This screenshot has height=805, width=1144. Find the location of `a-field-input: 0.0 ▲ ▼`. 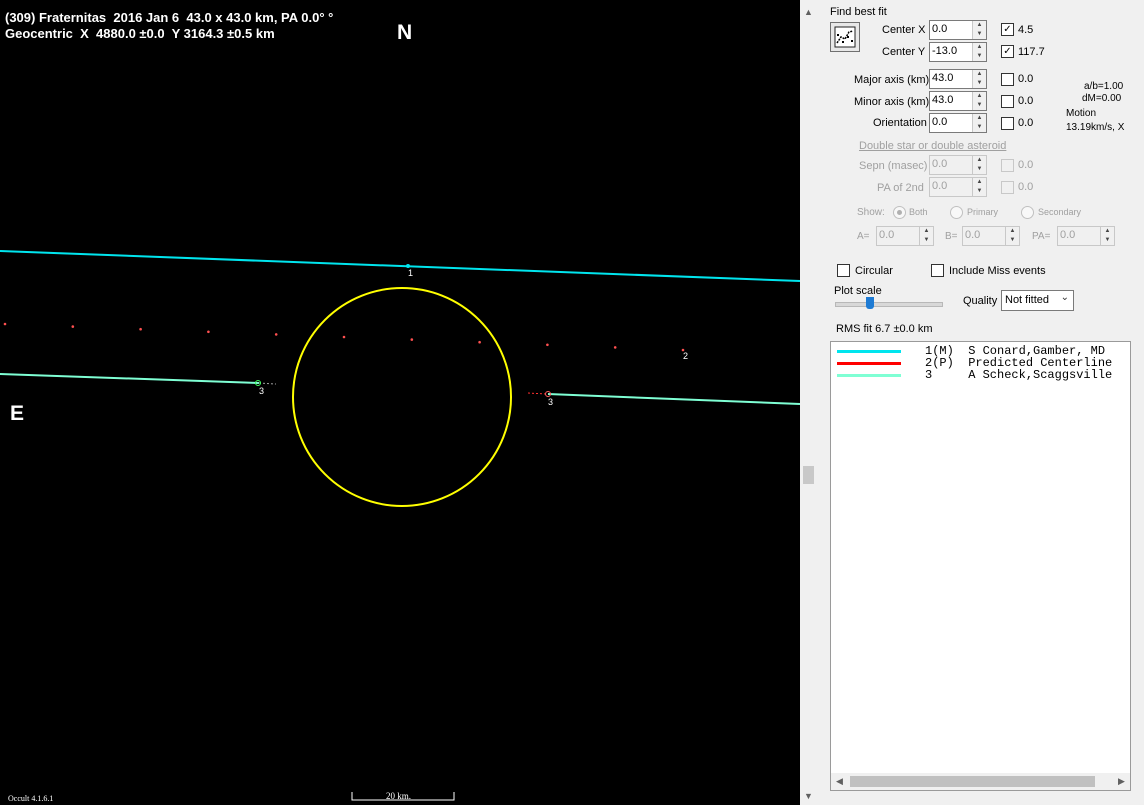

a-field-input: 0.0 ▲ ▼ is located at coordinates (905, 236).